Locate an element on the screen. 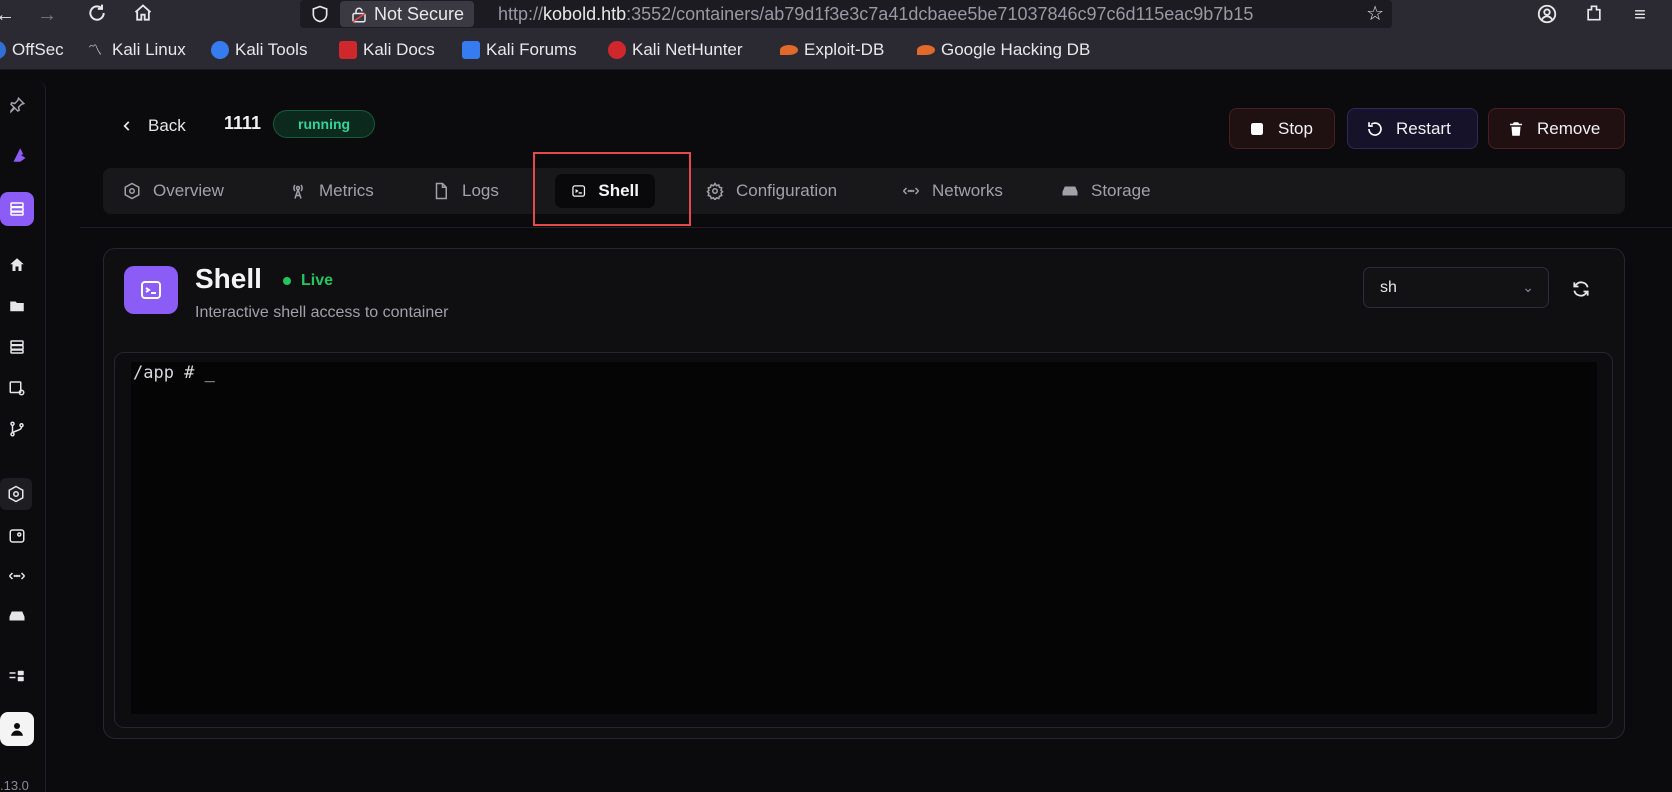  bookmark-exploit-db: Exploit-DB is located at coordinates (832, 50).